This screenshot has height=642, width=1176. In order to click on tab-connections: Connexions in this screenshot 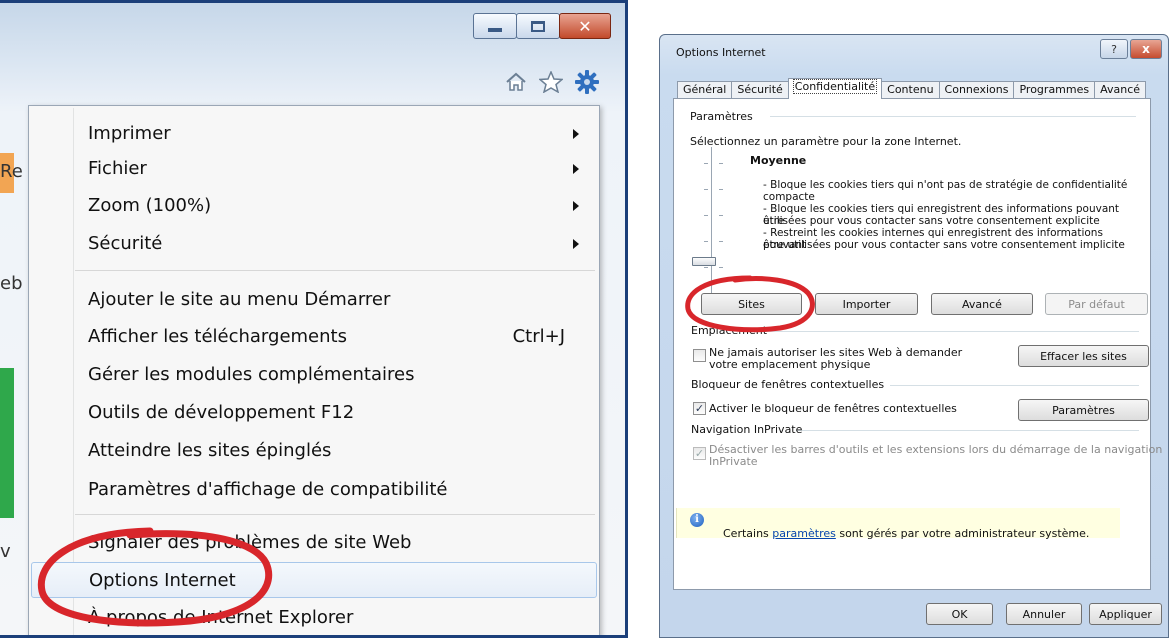, I will do `click(976, 90)`.